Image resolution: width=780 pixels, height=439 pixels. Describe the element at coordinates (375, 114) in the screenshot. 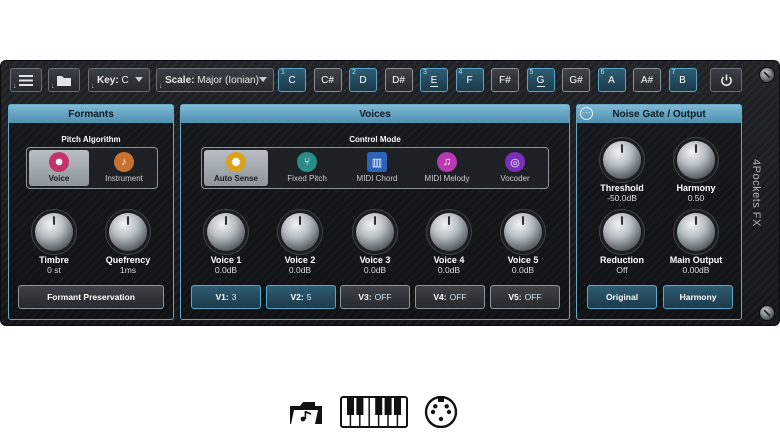

I see `voices-title: Voices` at that location.